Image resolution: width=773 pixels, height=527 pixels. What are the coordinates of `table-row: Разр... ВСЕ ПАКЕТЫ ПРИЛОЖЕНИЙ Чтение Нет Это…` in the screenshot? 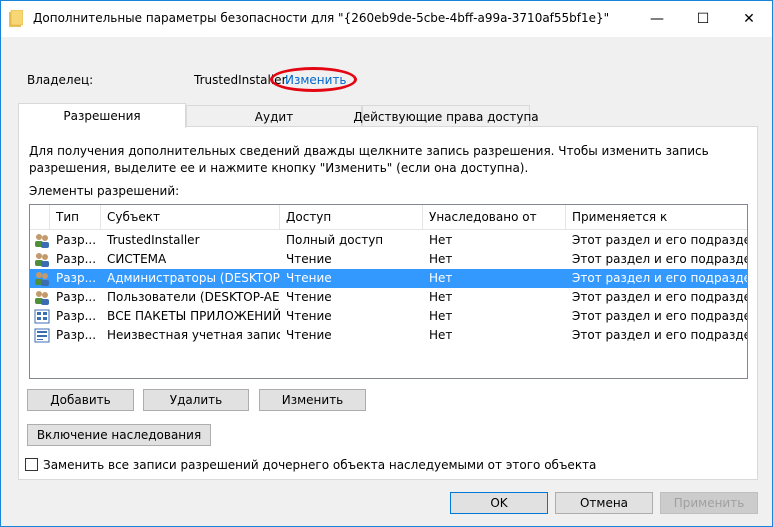 It's located at (388, 316).